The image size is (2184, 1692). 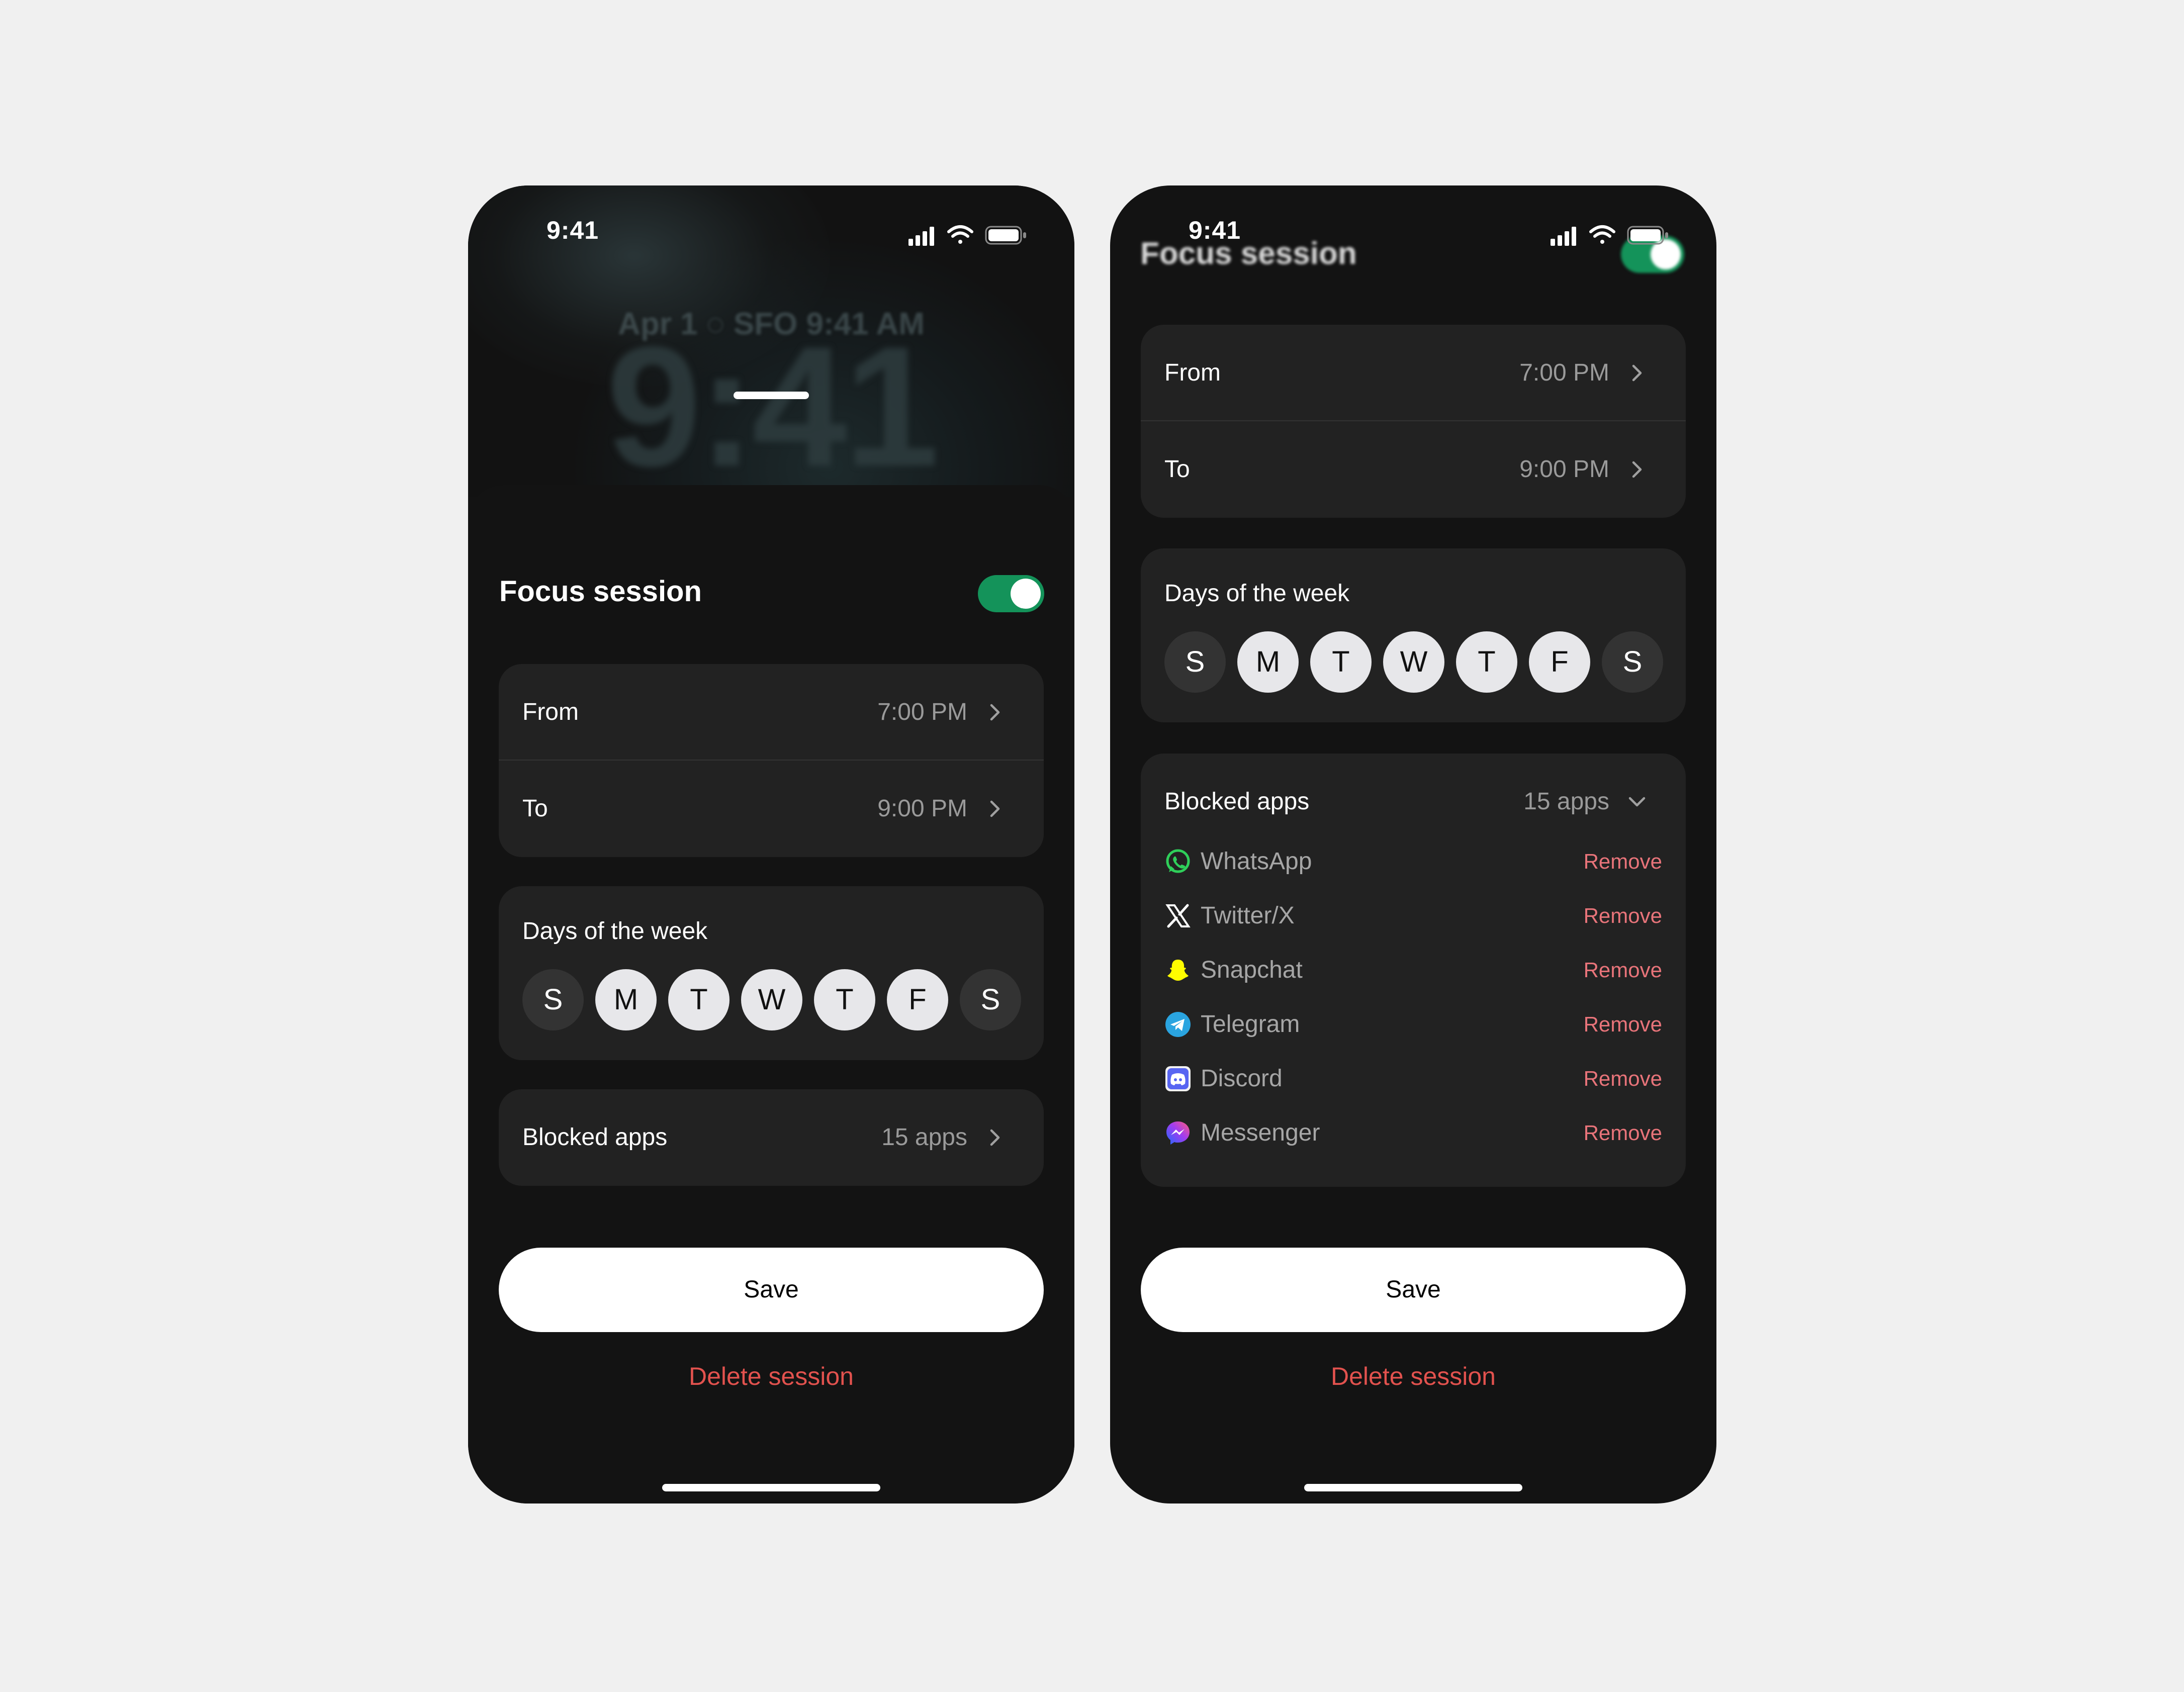 What do you see at coordinates (1261, 1132) in the screenshot?
I see `app-name: Messenger` at bounding box center [1261, 1132].